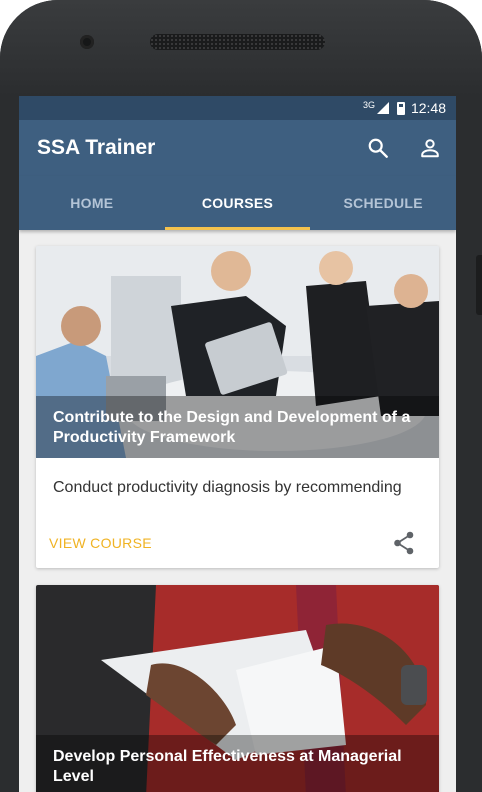  I want to click on app-title: SSA Trainer, so click(96, 147).